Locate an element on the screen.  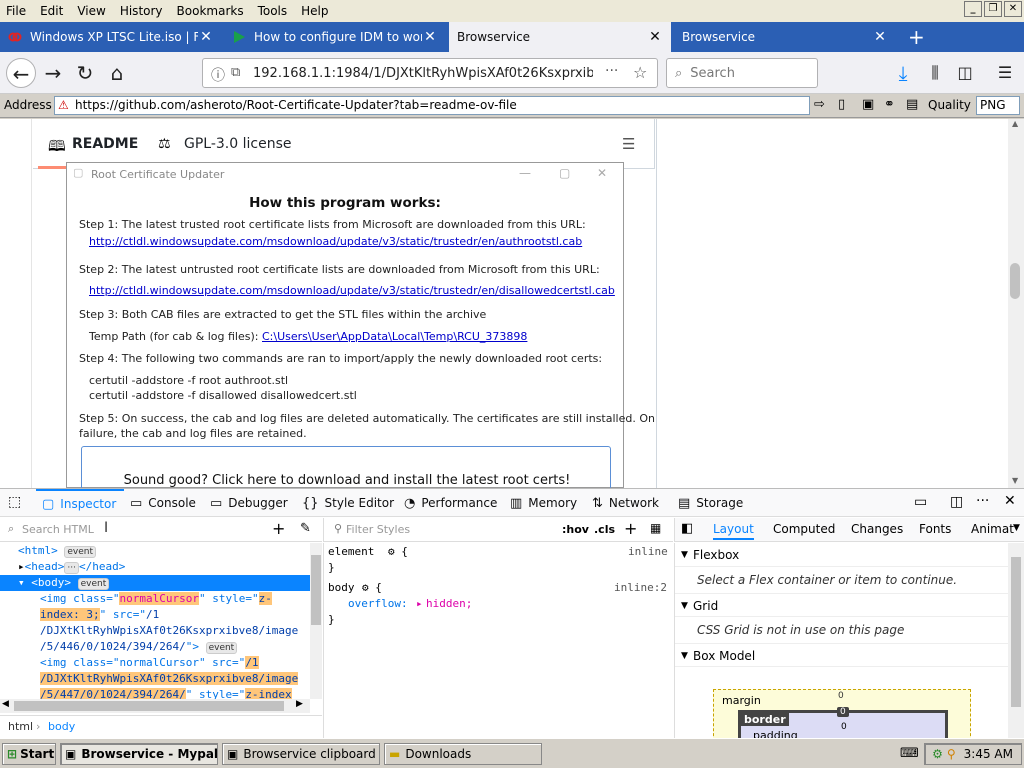
layout-scrollbar is located at coordinates (1016, 641).